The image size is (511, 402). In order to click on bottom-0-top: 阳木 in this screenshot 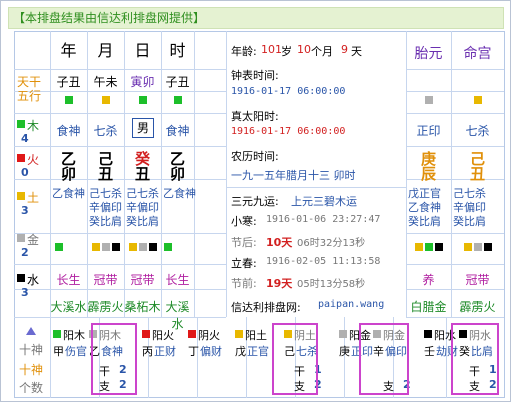, I will do `click(74, 335)`.